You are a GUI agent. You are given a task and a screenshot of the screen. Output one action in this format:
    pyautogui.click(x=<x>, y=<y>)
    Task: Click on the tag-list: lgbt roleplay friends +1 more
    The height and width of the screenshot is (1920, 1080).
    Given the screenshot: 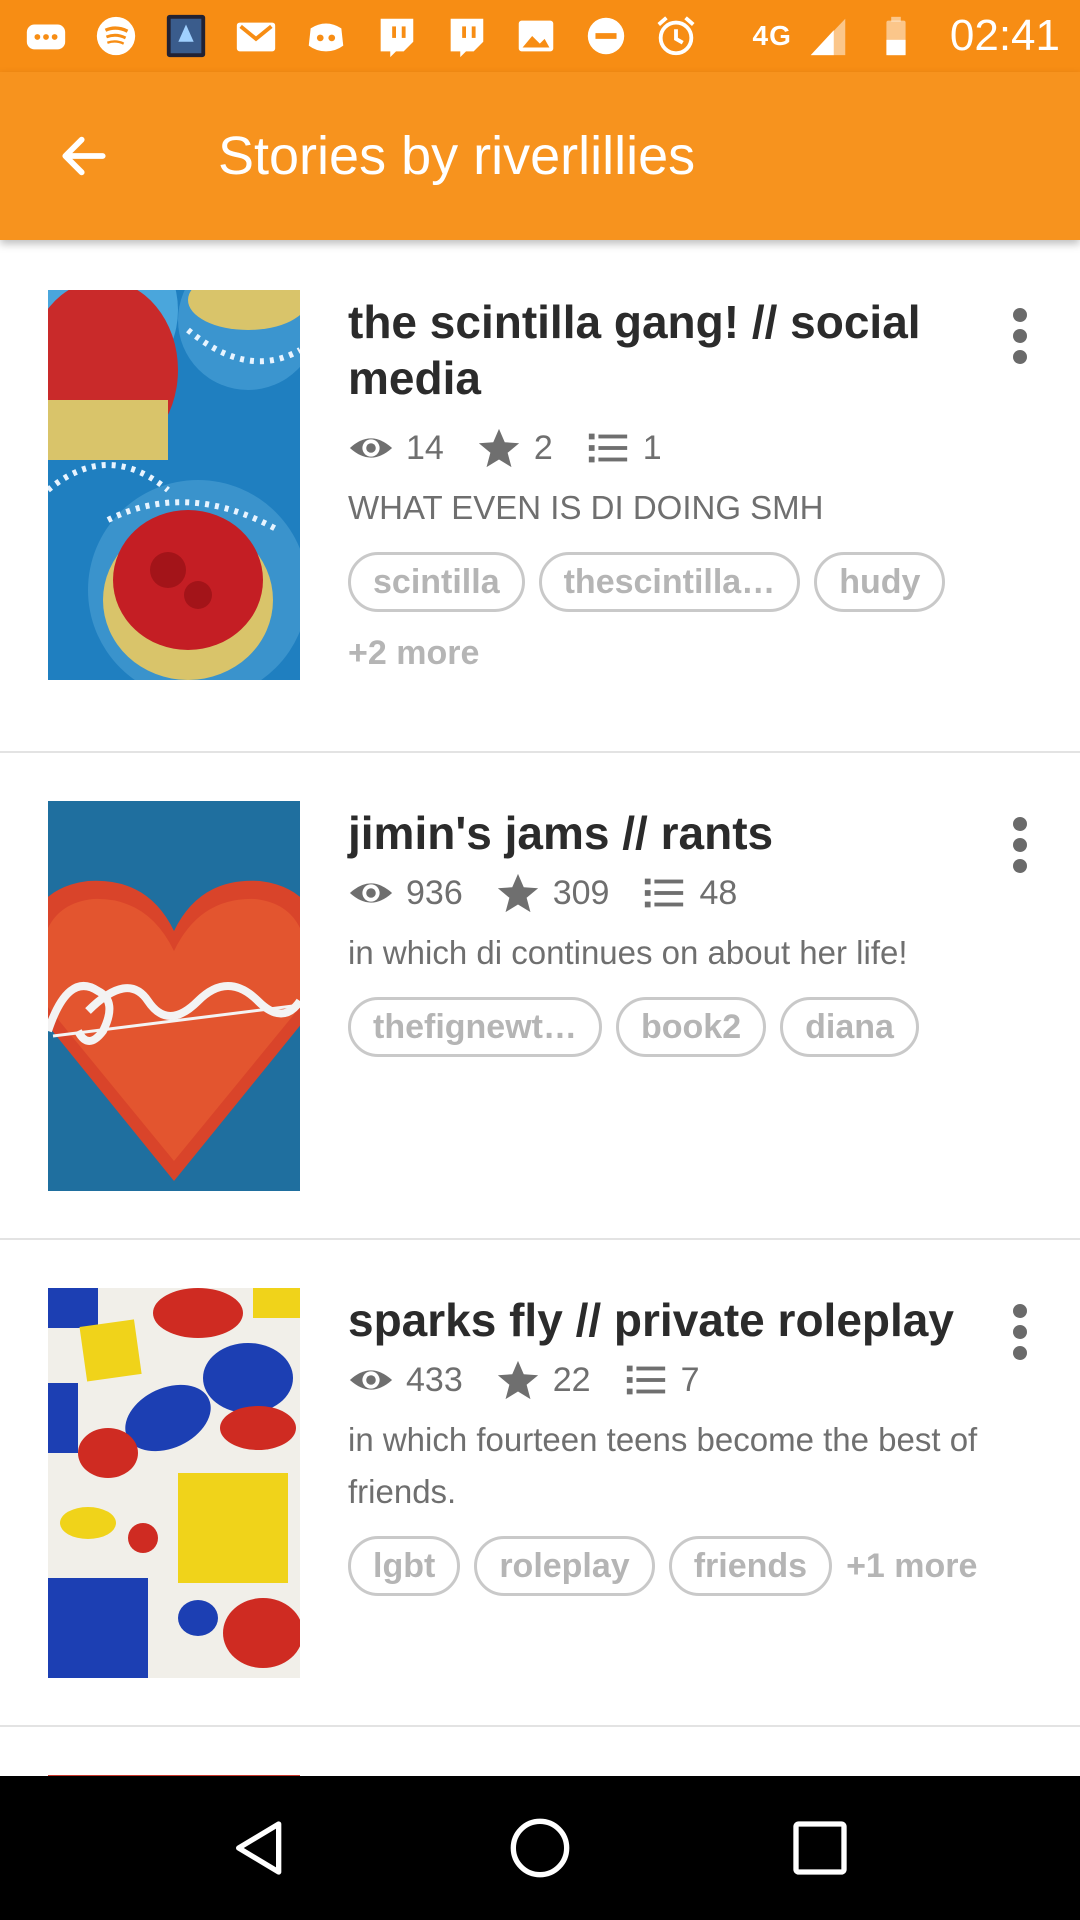 What is the action you would take?
    pyautogui.click(x=678, y=1566)
    